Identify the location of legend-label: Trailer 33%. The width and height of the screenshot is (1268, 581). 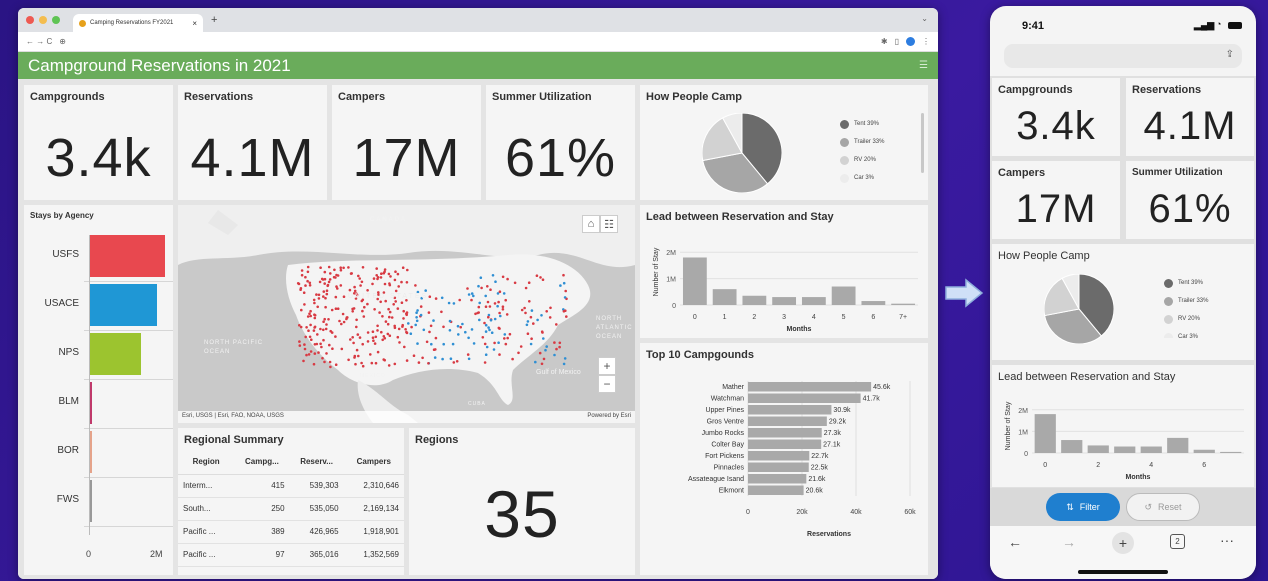
(869, 142).